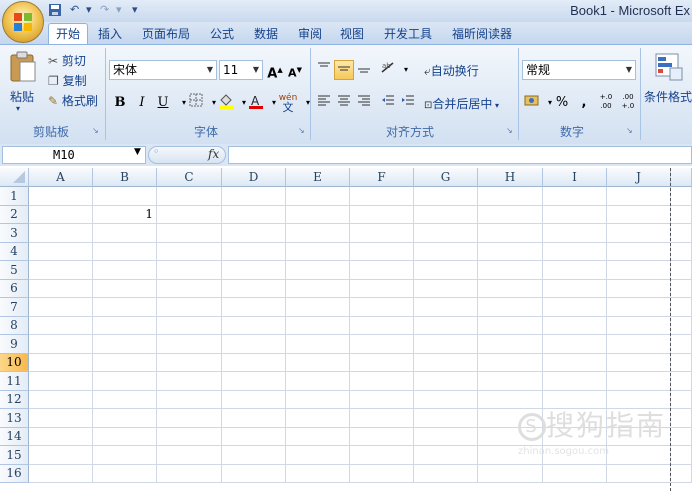 This screenshot has height=491, width=692. Describe the element at coordinates (68, 34) in the screenshot. I see `tab-home: 开始` at that location.